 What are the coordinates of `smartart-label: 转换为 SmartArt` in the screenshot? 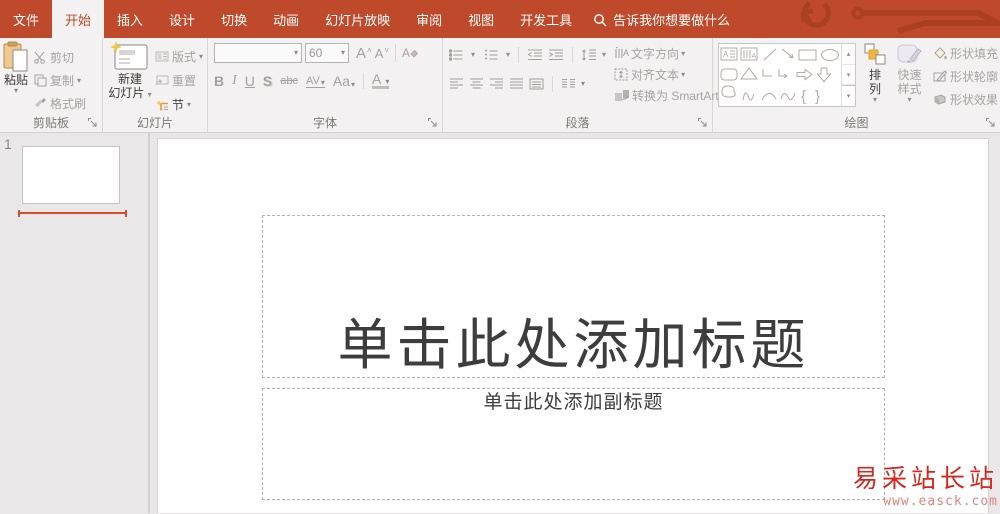 It's located at (675, 96).